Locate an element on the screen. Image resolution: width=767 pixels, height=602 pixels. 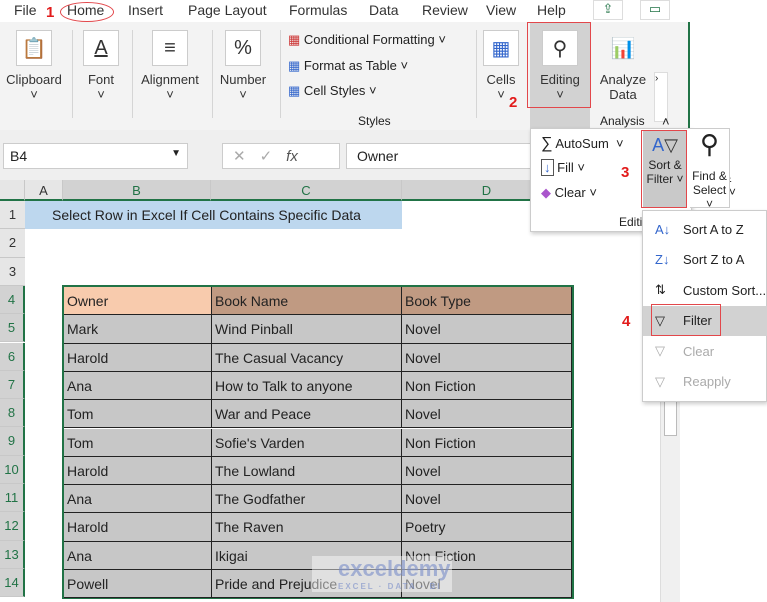
conditional-formatting-button: ▦ Conditional Formatting ˅ is located at coordinates (367, 40).